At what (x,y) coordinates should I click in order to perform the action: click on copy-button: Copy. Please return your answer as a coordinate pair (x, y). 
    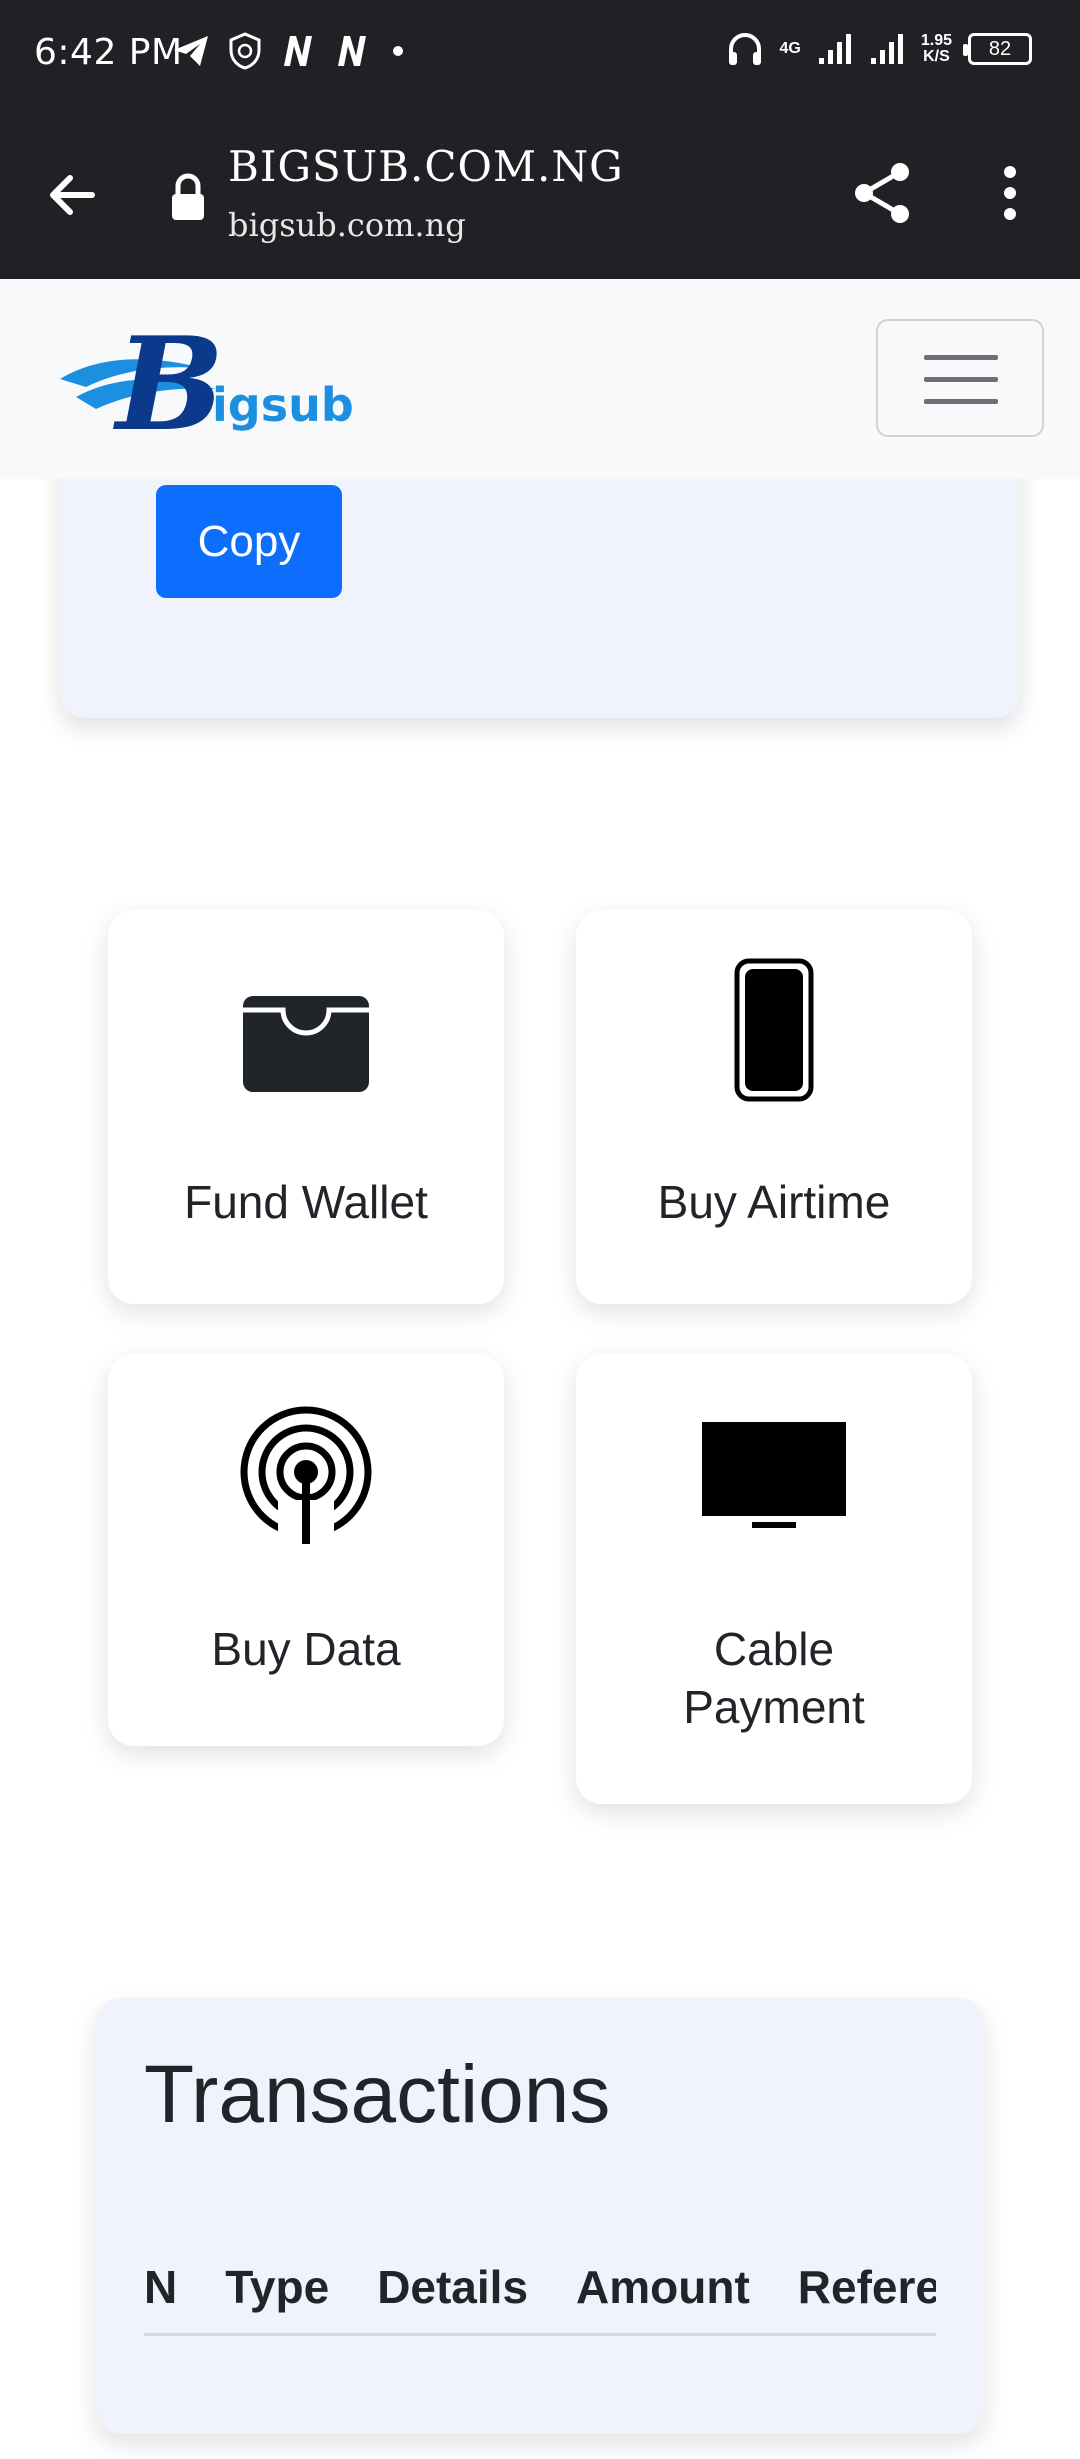
    Looking at the image, I should click on (249, 541).